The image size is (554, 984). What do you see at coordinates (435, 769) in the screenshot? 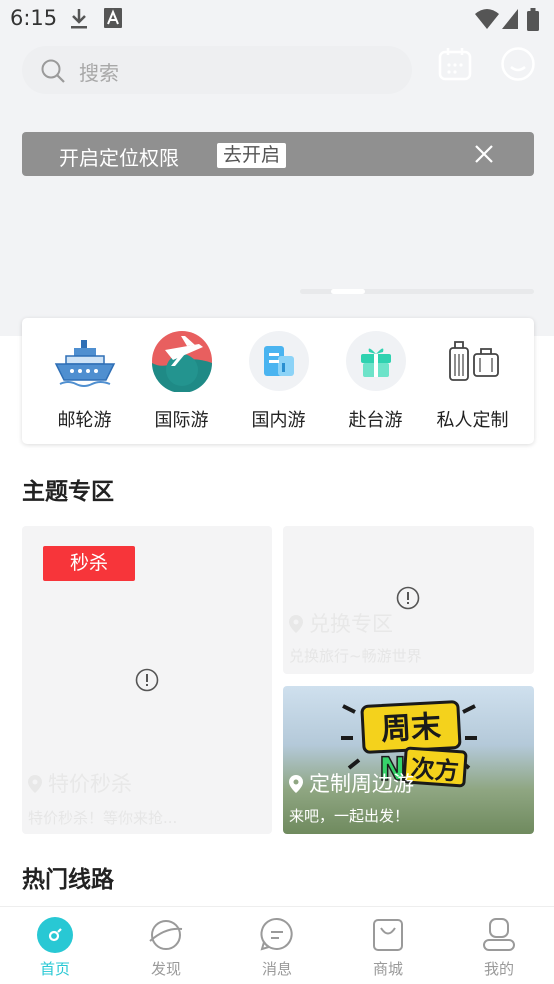
I see `svg-text: 次方` at bounding box center [435, 769].